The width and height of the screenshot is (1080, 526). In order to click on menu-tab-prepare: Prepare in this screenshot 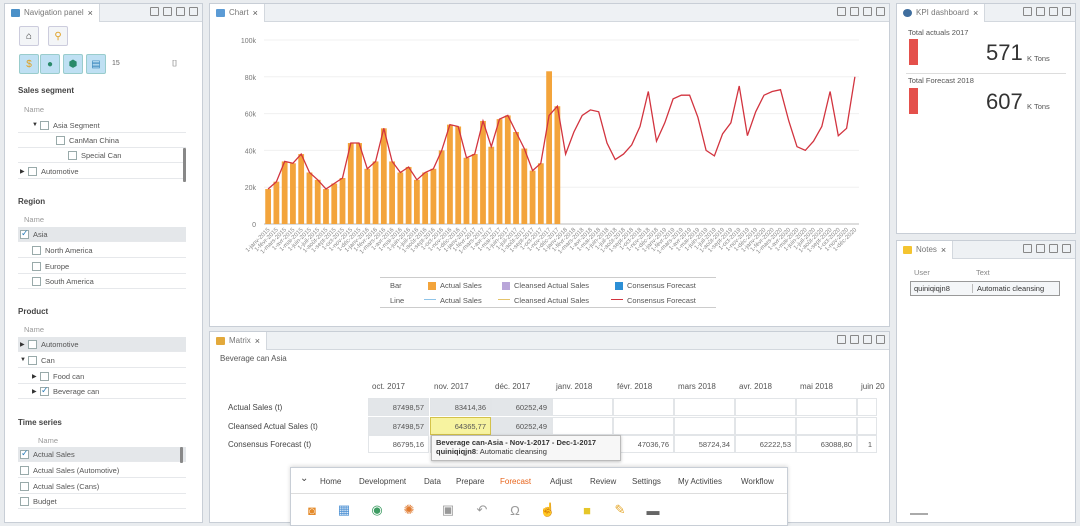, I will do `click(470, 481)`.